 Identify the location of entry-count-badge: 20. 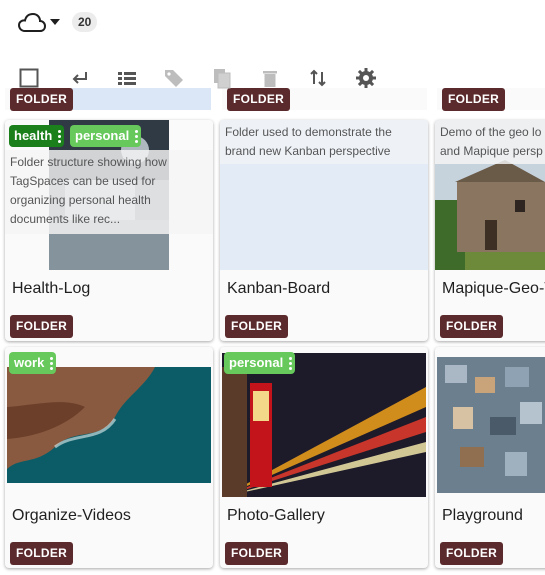
(85, 22).